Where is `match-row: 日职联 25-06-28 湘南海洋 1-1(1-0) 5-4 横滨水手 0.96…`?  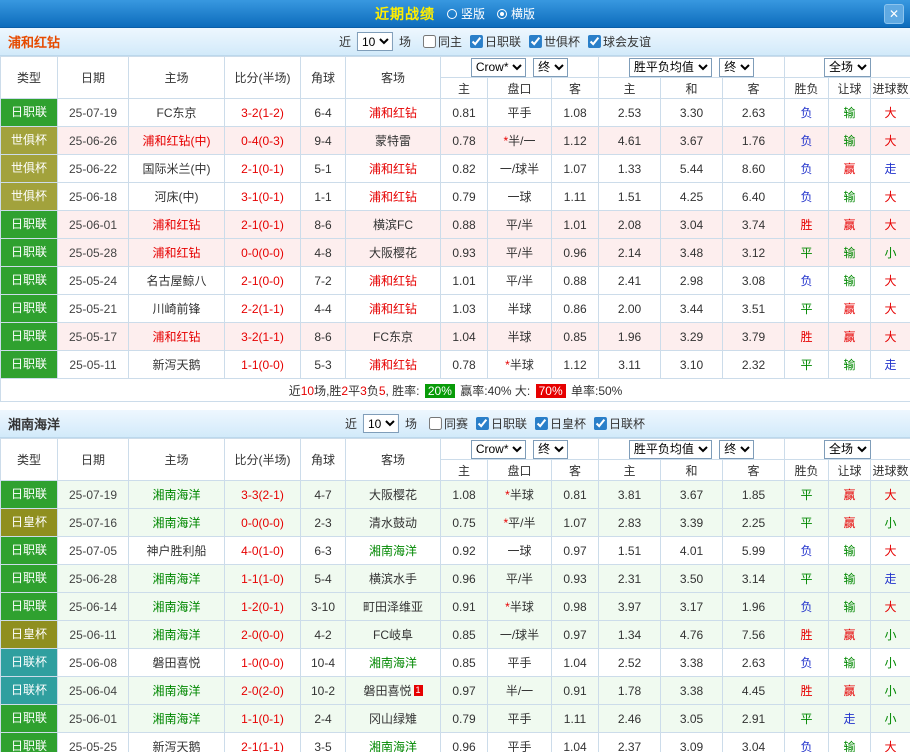
match-row: 日职联 25-06-28 湘南海洋 1-1(1-0) 5-4 横滨水手 0.96… is located at coordinates (455, 578).